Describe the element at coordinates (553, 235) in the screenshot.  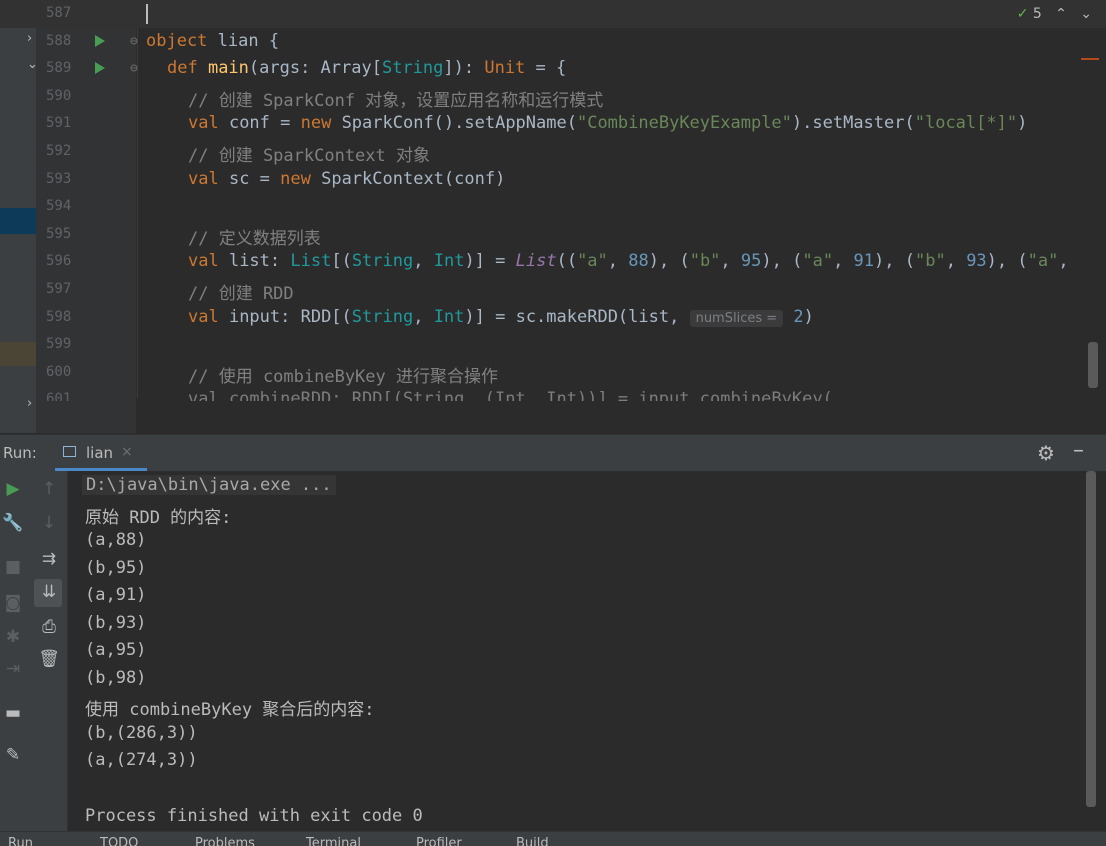
I see `code-line: 595 // 定义数据列表` at that location.